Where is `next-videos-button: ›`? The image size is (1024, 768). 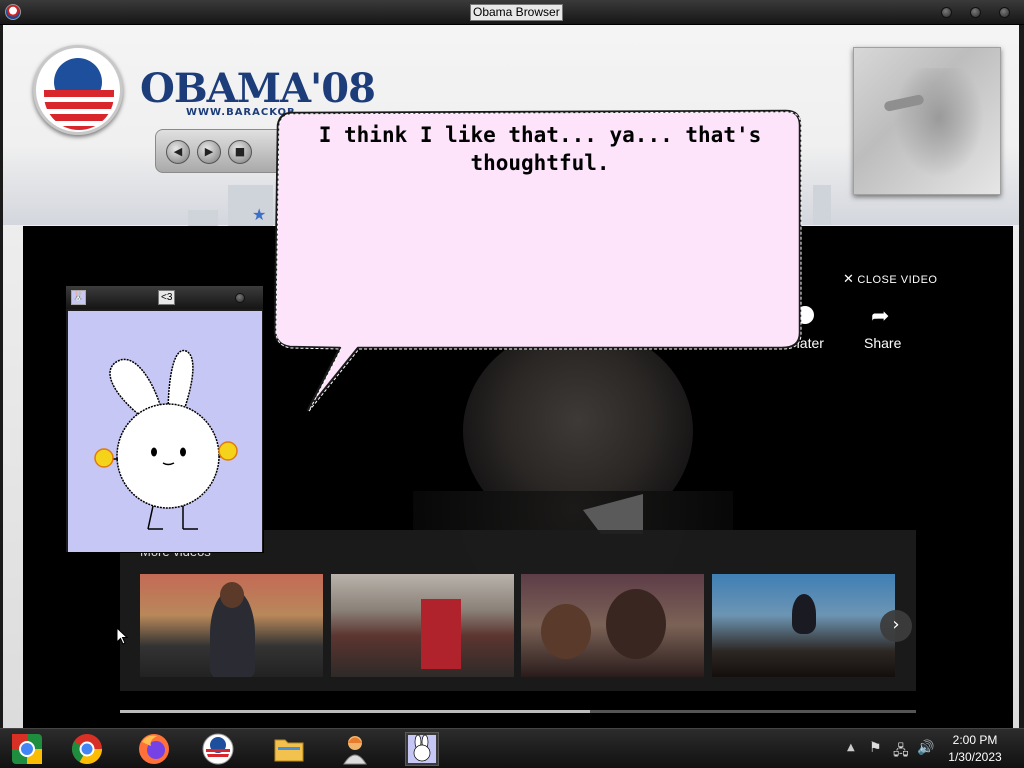
next-videos-button: › is located at coordinates (896, 626).